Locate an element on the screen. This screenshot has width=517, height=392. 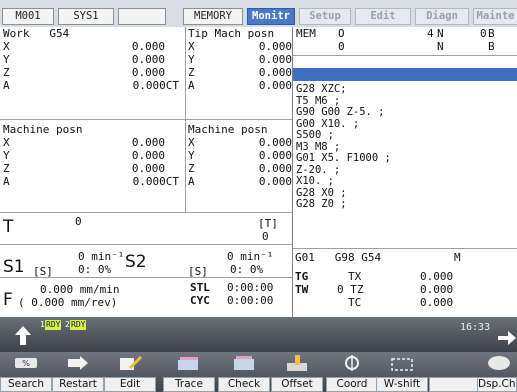
trace-icon is located at coordinates (188, 363).